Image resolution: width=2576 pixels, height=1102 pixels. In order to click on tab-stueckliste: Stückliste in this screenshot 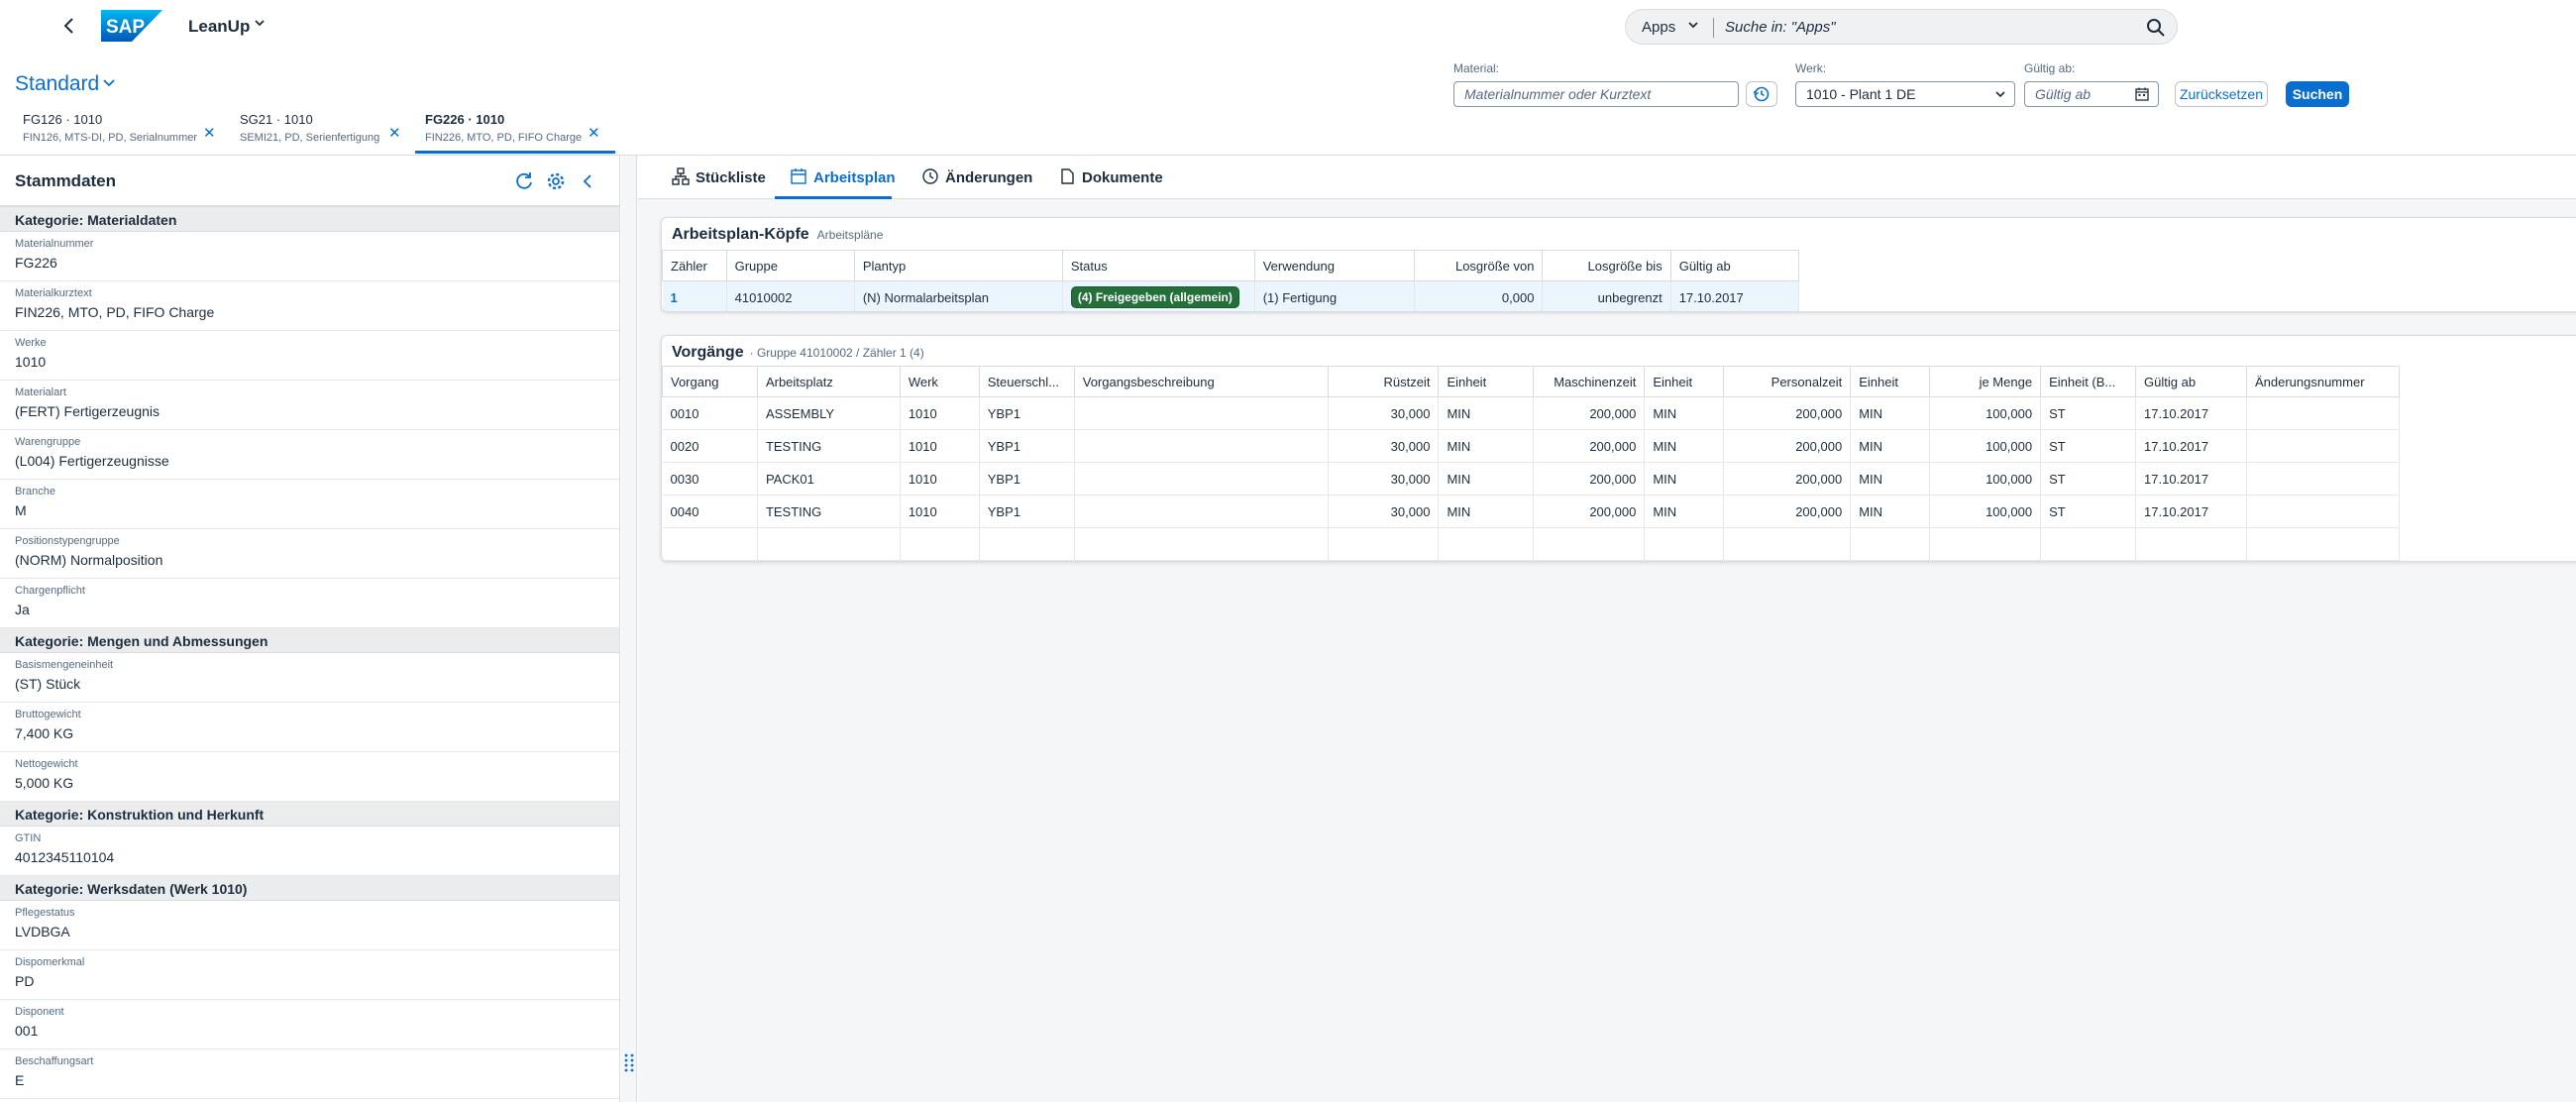, I will do `click(719, 176)`.